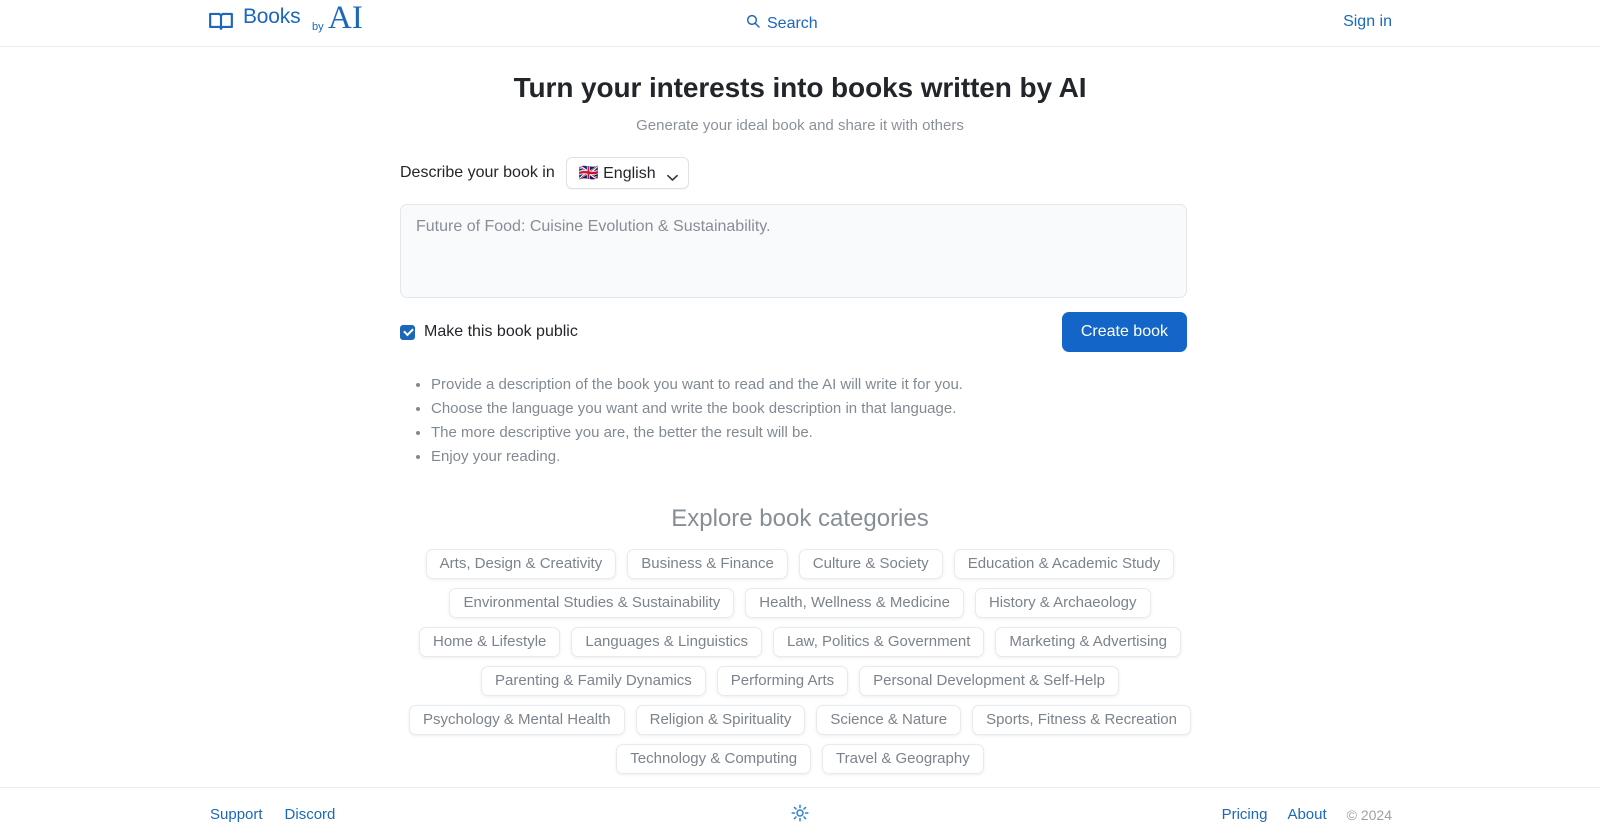 This screenshot has width=1600, height=840. I want to click on category-chip: Science & Nature, so click(889, 720).